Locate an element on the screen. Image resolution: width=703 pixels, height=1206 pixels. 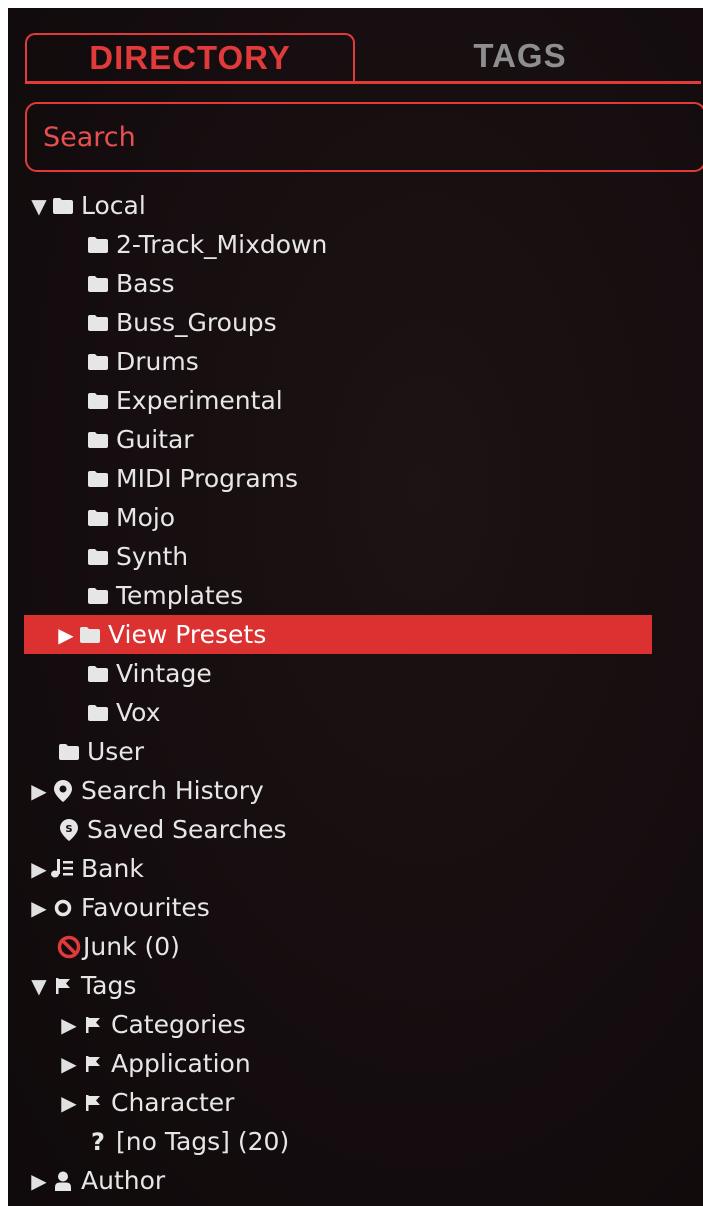
tree-item-favourites: ▶ Favourites is located at coordinates (118, 907).